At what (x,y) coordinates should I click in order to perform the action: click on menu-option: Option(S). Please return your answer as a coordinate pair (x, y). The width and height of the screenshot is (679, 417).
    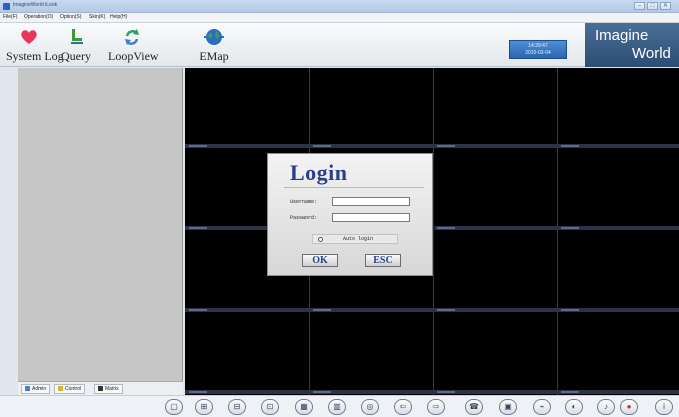
    Looking at the image, I should click on (70, 17).